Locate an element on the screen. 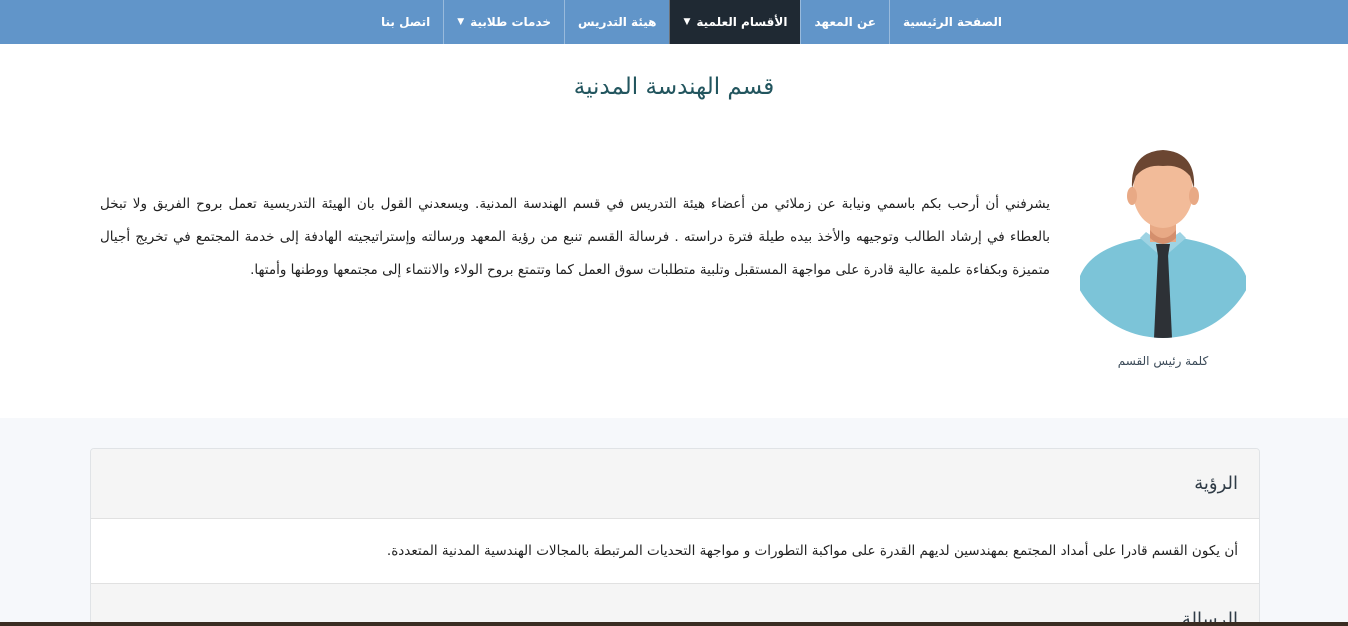 The height and width of the screenshot is (626, 1348). nav-item-label: اتصل بنا is located at coordinates (406, 22).